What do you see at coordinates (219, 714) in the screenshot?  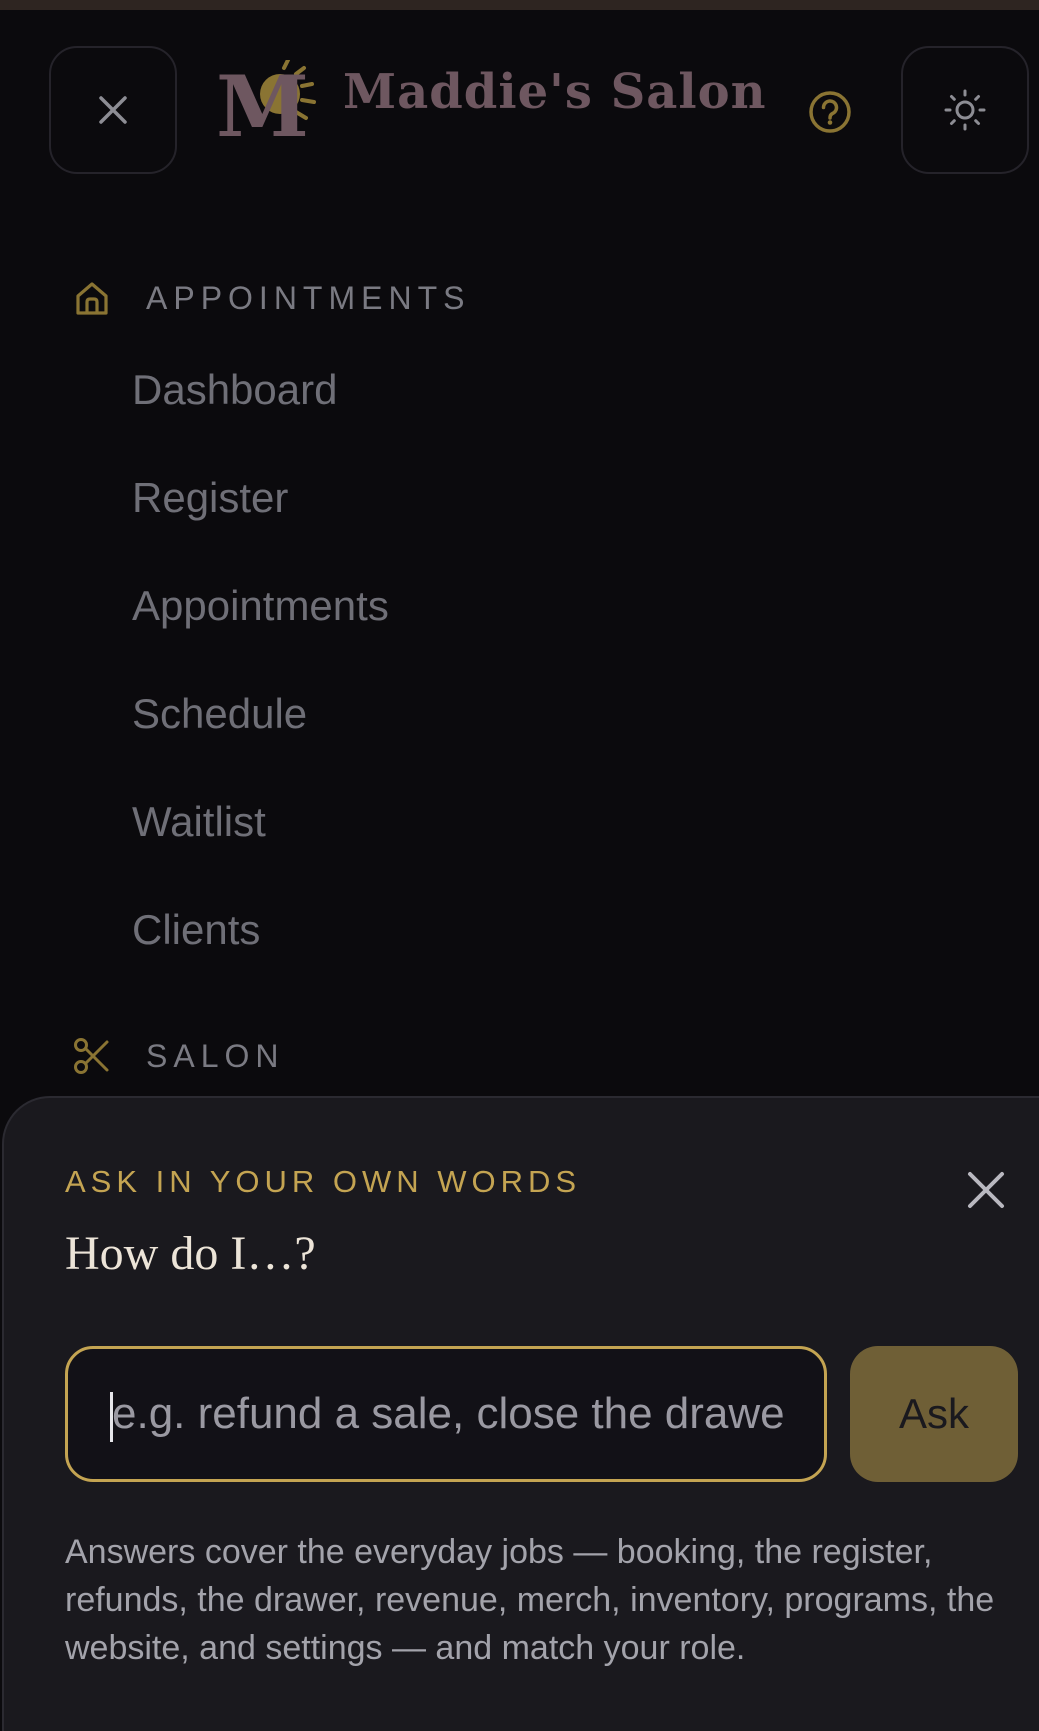 I see `nav-item-schedule: Schedule` at bounding box center [219, 714].